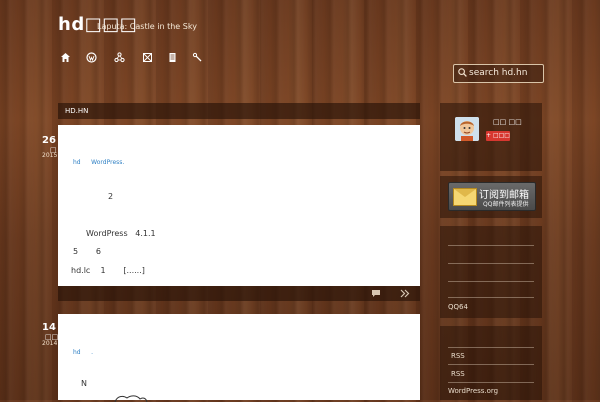 The image size is (600, 402). I want to click on tools-icon, so click(197, 58).